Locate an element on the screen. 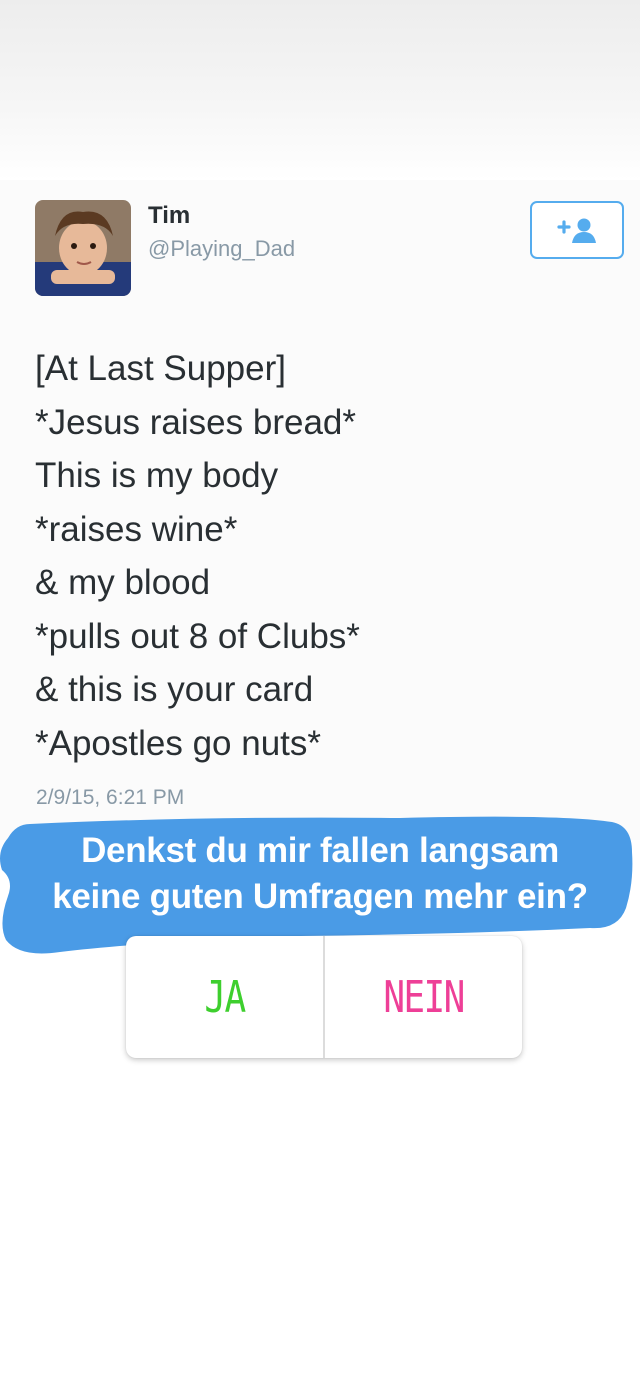 The image size is (640, 1386). tweet-line: This is my body is located at coordinates (157, 475).